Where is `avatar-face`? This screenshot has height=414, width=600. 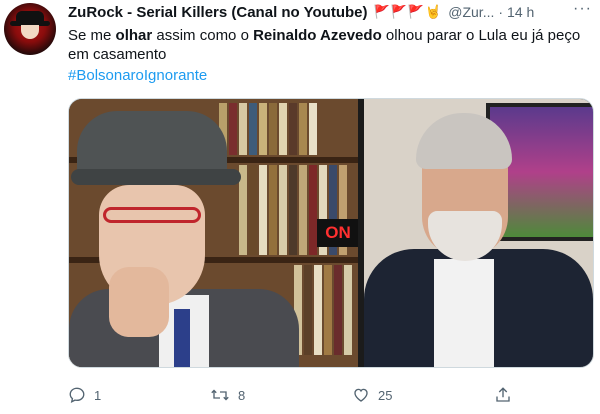
avatar-face is located at coordinates (30, 32).